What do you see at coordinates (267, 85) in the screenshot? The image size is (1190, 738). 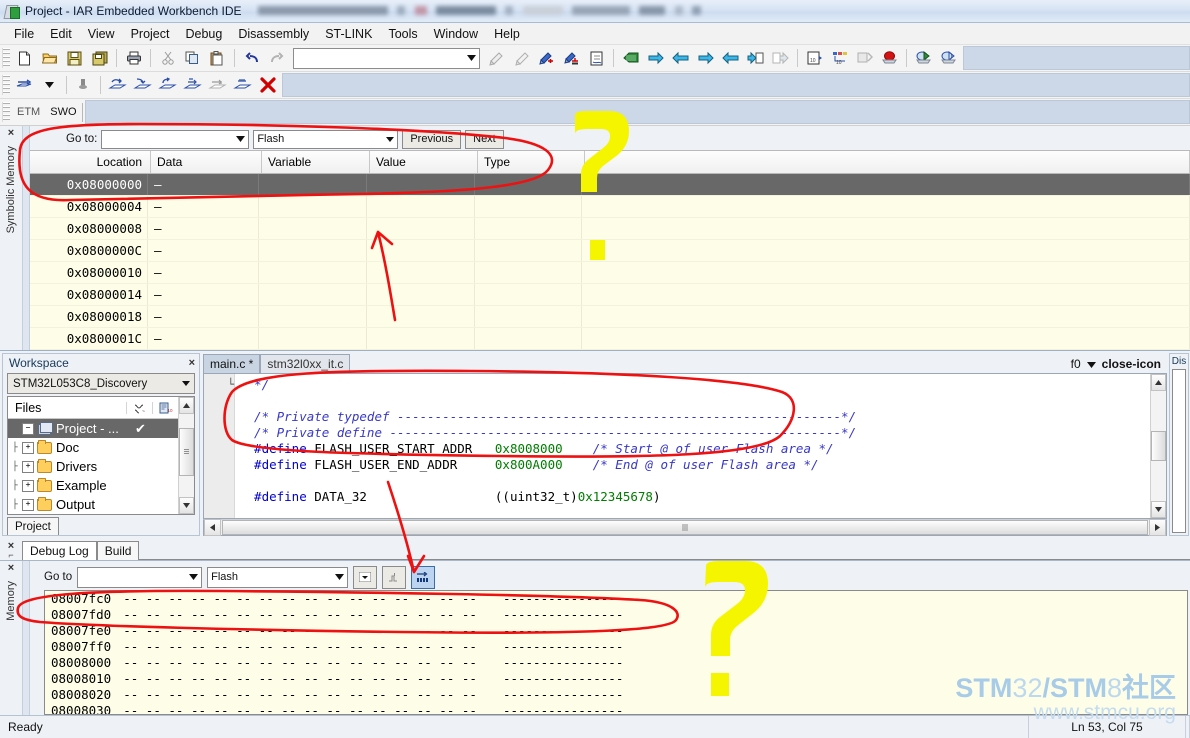 I see `stop-icon` at bounding box center [267, 85].